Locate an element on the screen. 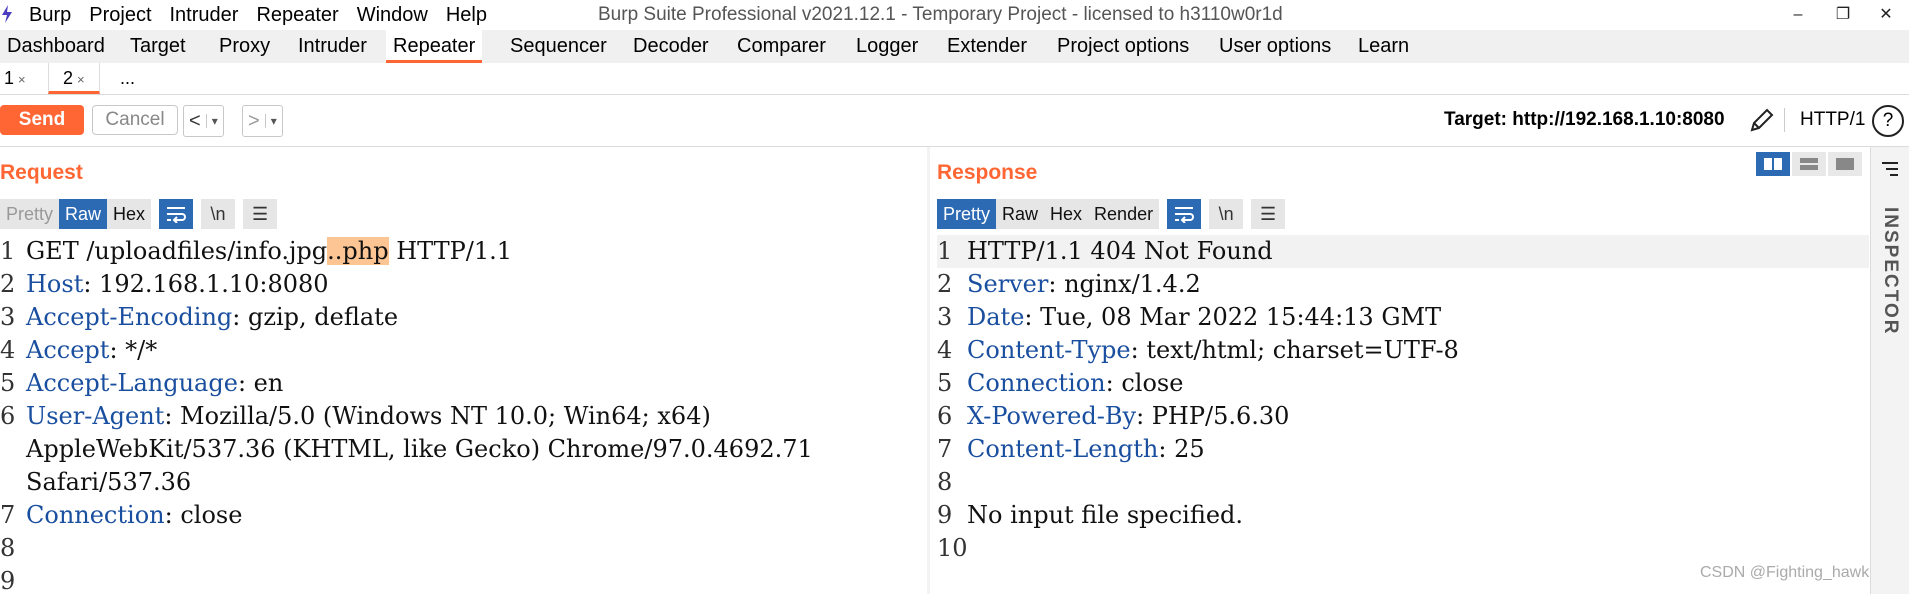  request-line: Safari/537.36 is located at coordinates (463, 482).